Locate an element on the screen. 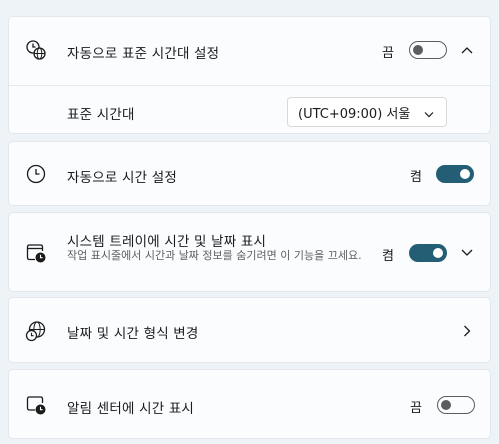 Image resolution: width=499 pixels, height=444 pixels. timezone-row: 표준 시간대 (UTC+09:00) 서울 is located at coordinates (249, 110).